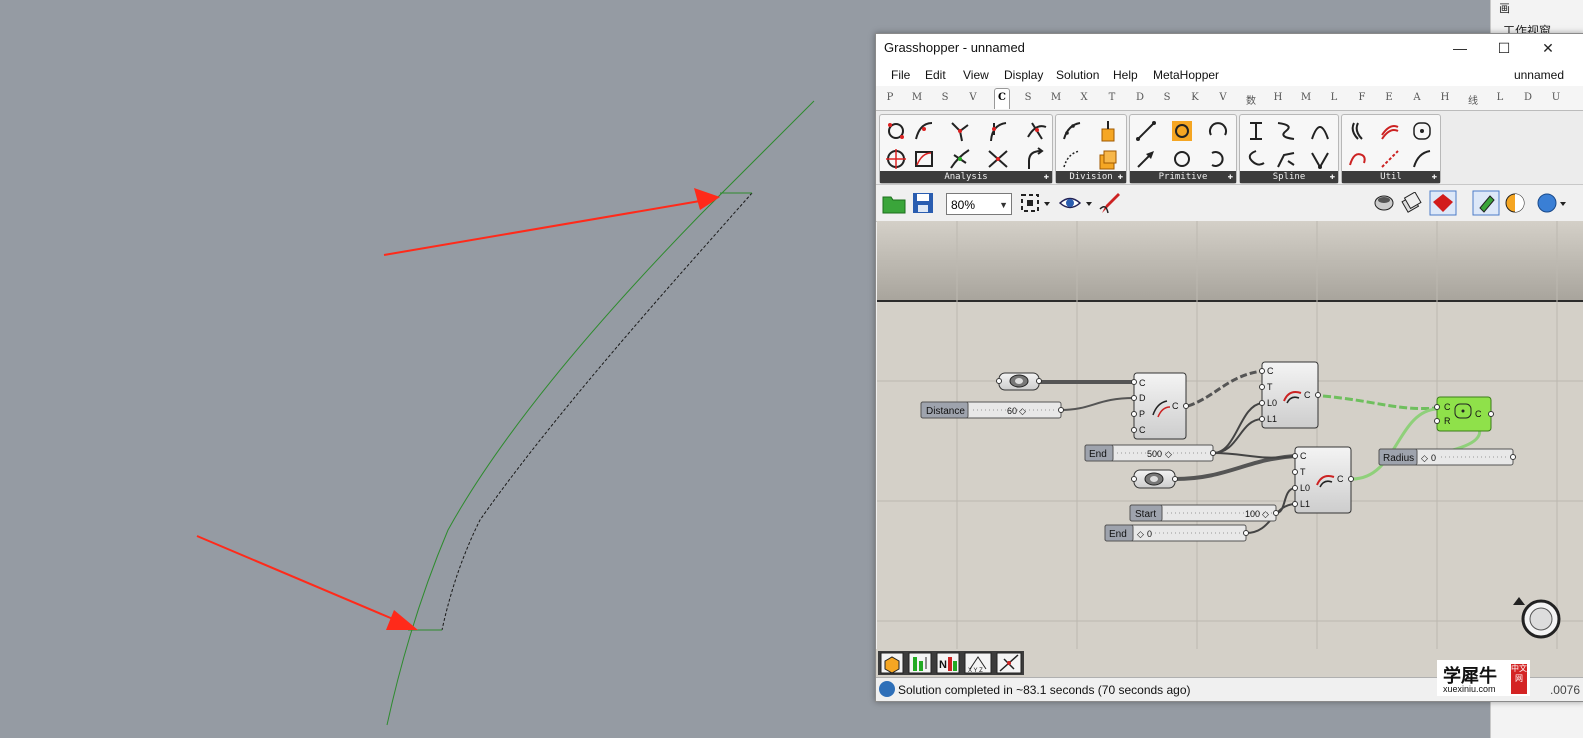  What do you see at coordinates (960, 131) in the screenshot?
I see `curve-split-icon` at bounding box center [960, 131].